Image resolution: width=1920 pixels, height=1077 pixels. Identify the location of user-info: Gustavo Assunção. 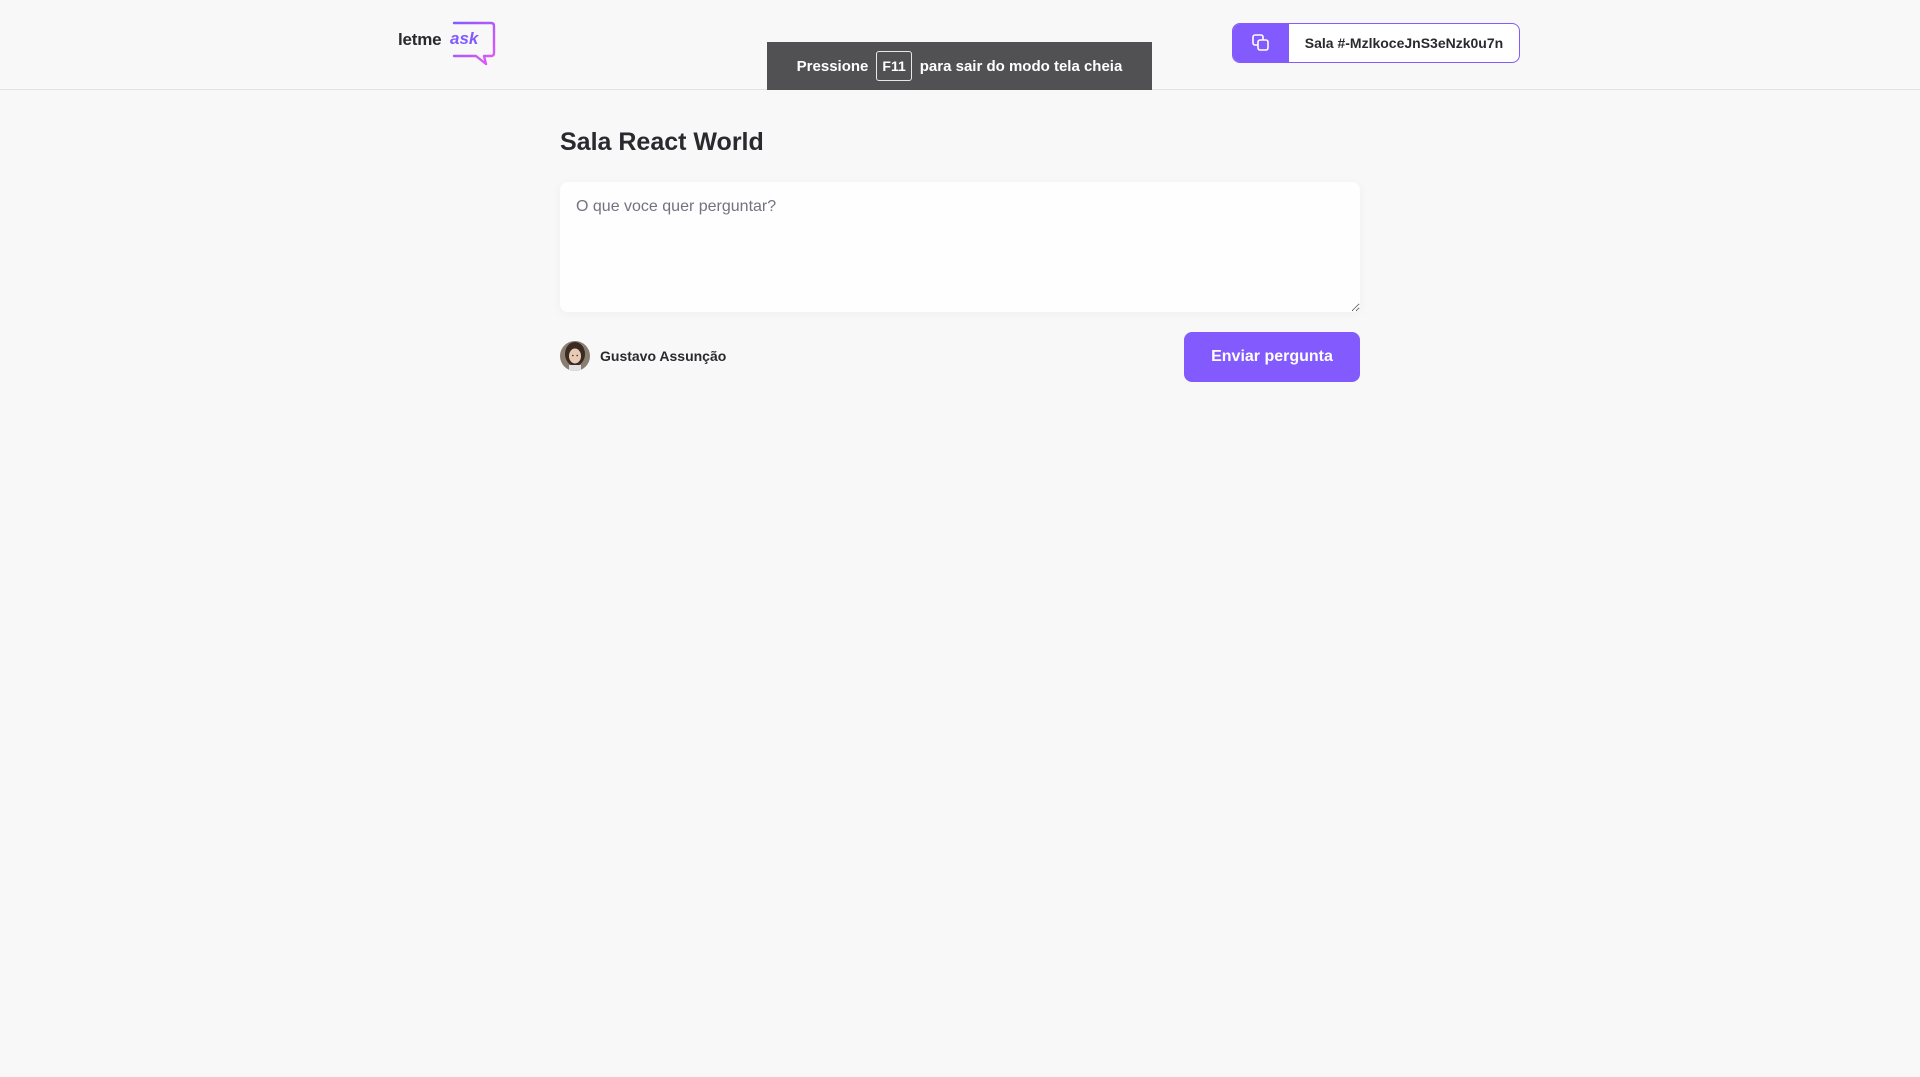
(643, 356).